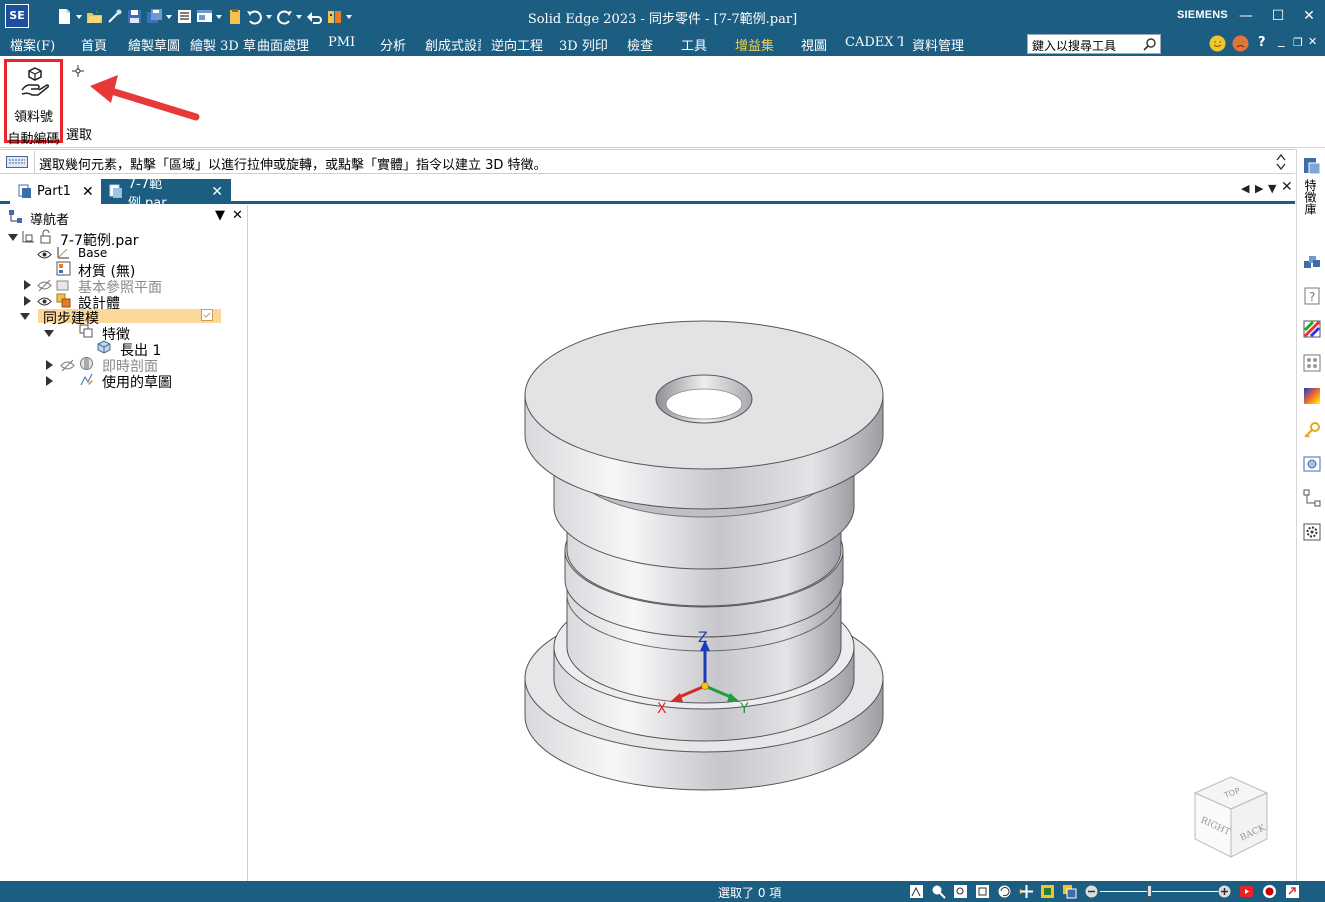 The height and width of the screenshot is (902, 1325). What do you see at coordinates (63, 300) in the screenshot?
I see `design-body-icon` at bounding box center [63, 300].